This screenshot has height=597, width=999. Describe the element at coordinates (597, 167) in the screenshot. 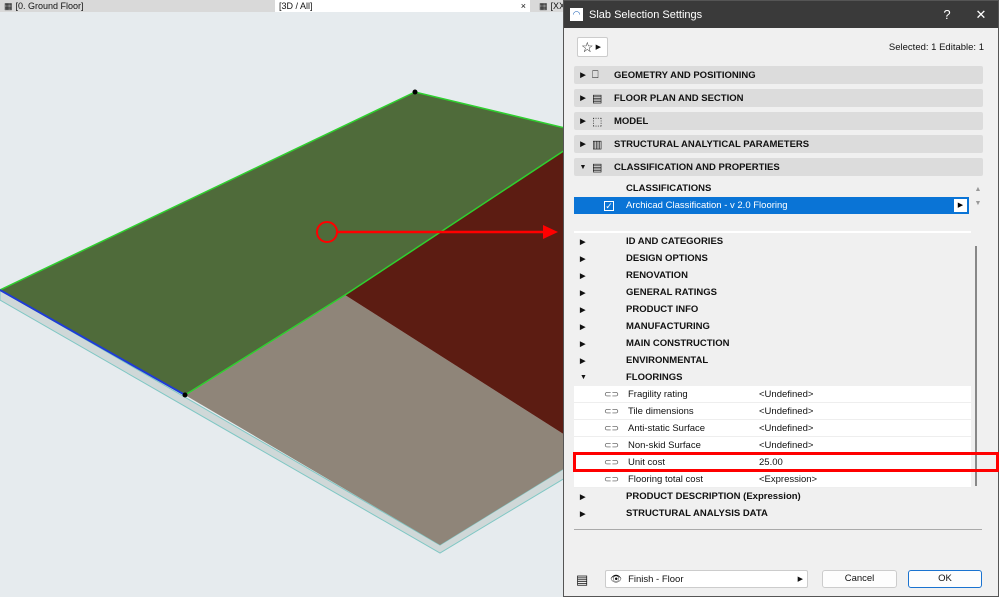

I see `properties-icon: ▤` at that location.